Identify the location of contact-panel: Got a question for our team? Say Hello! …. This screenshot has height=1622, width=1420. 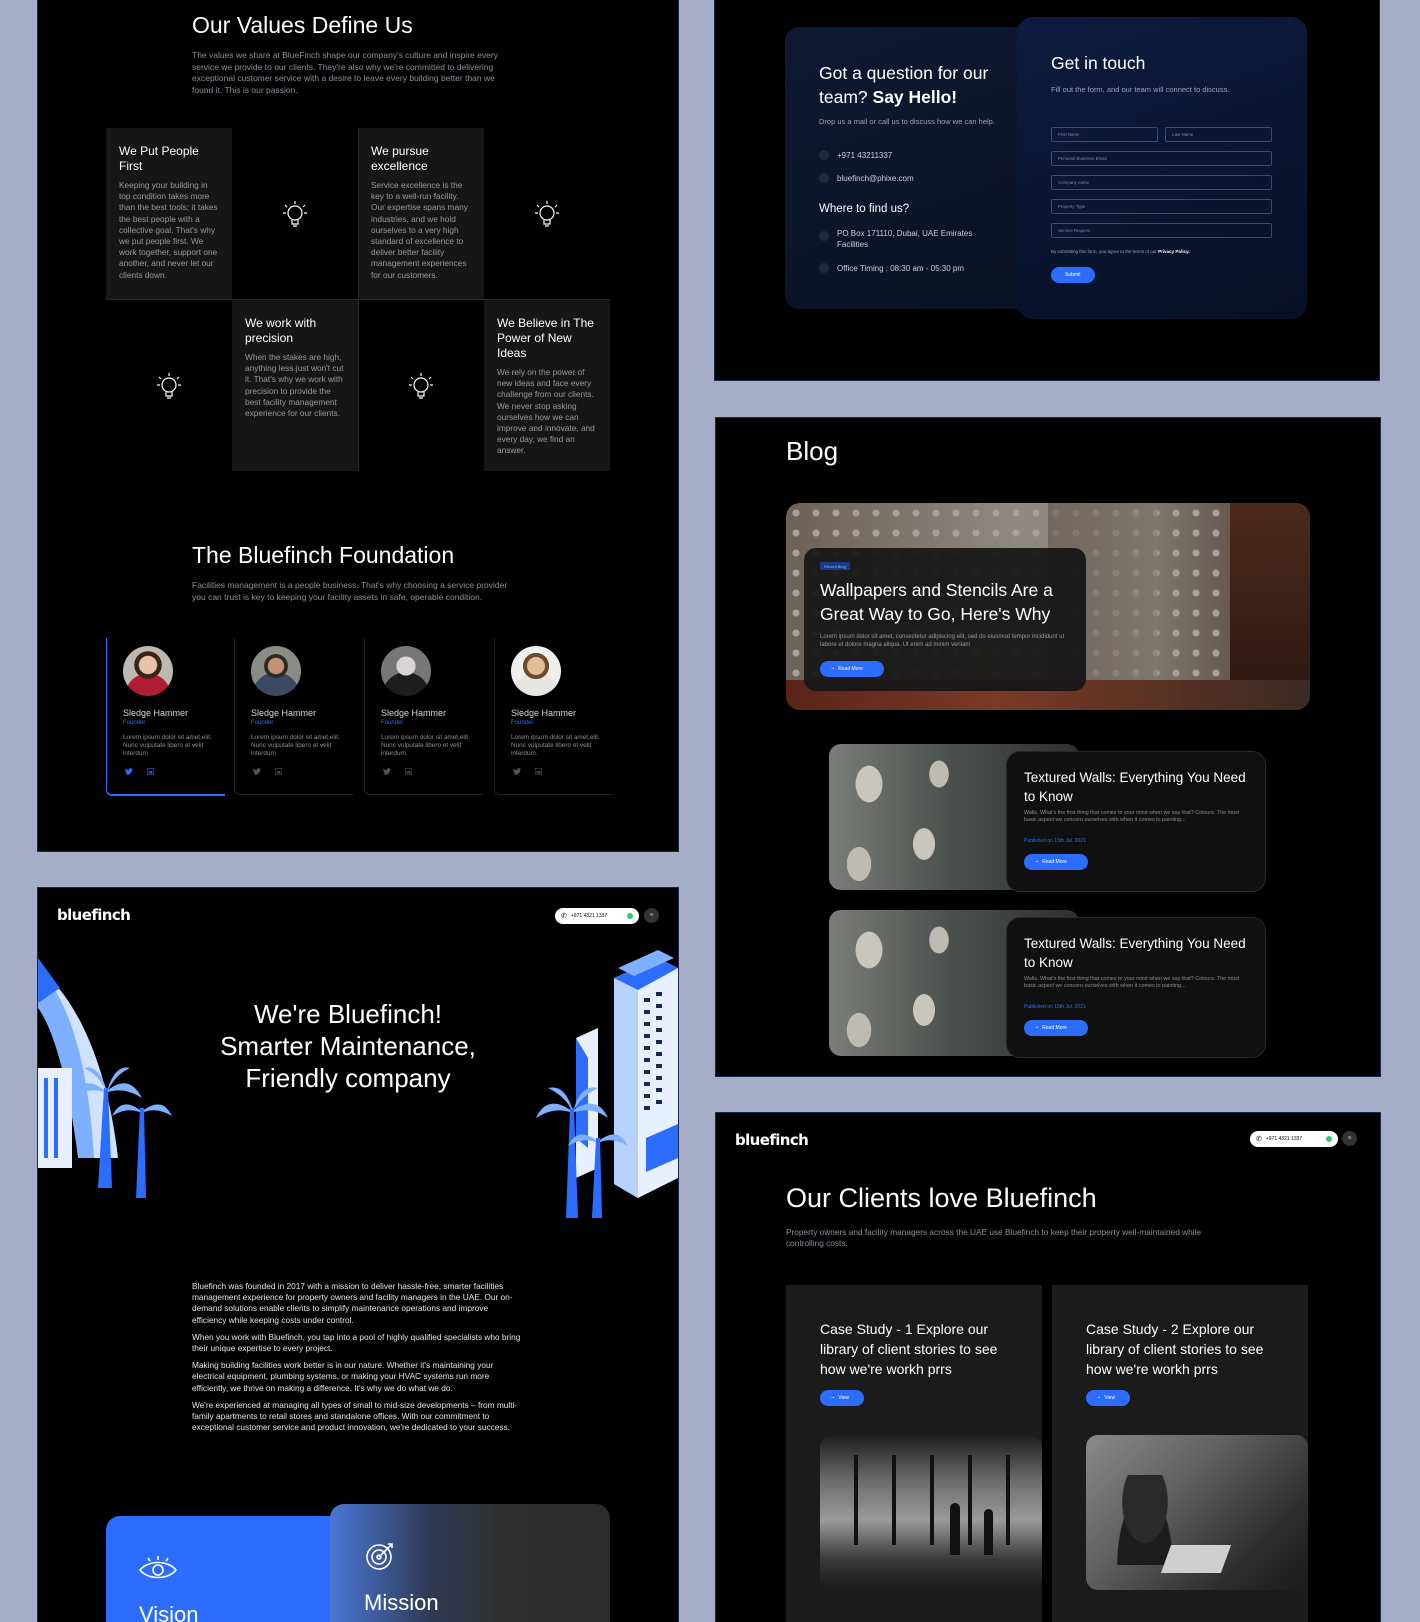
(1047, 190).